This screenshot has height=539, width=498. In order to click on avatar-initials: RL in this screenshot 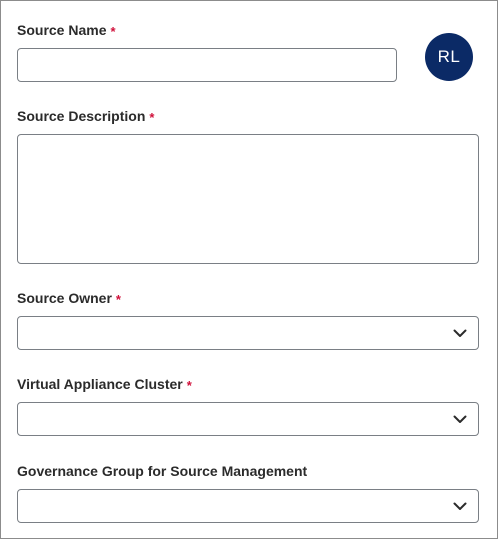, I will do `click(449, 56)`.